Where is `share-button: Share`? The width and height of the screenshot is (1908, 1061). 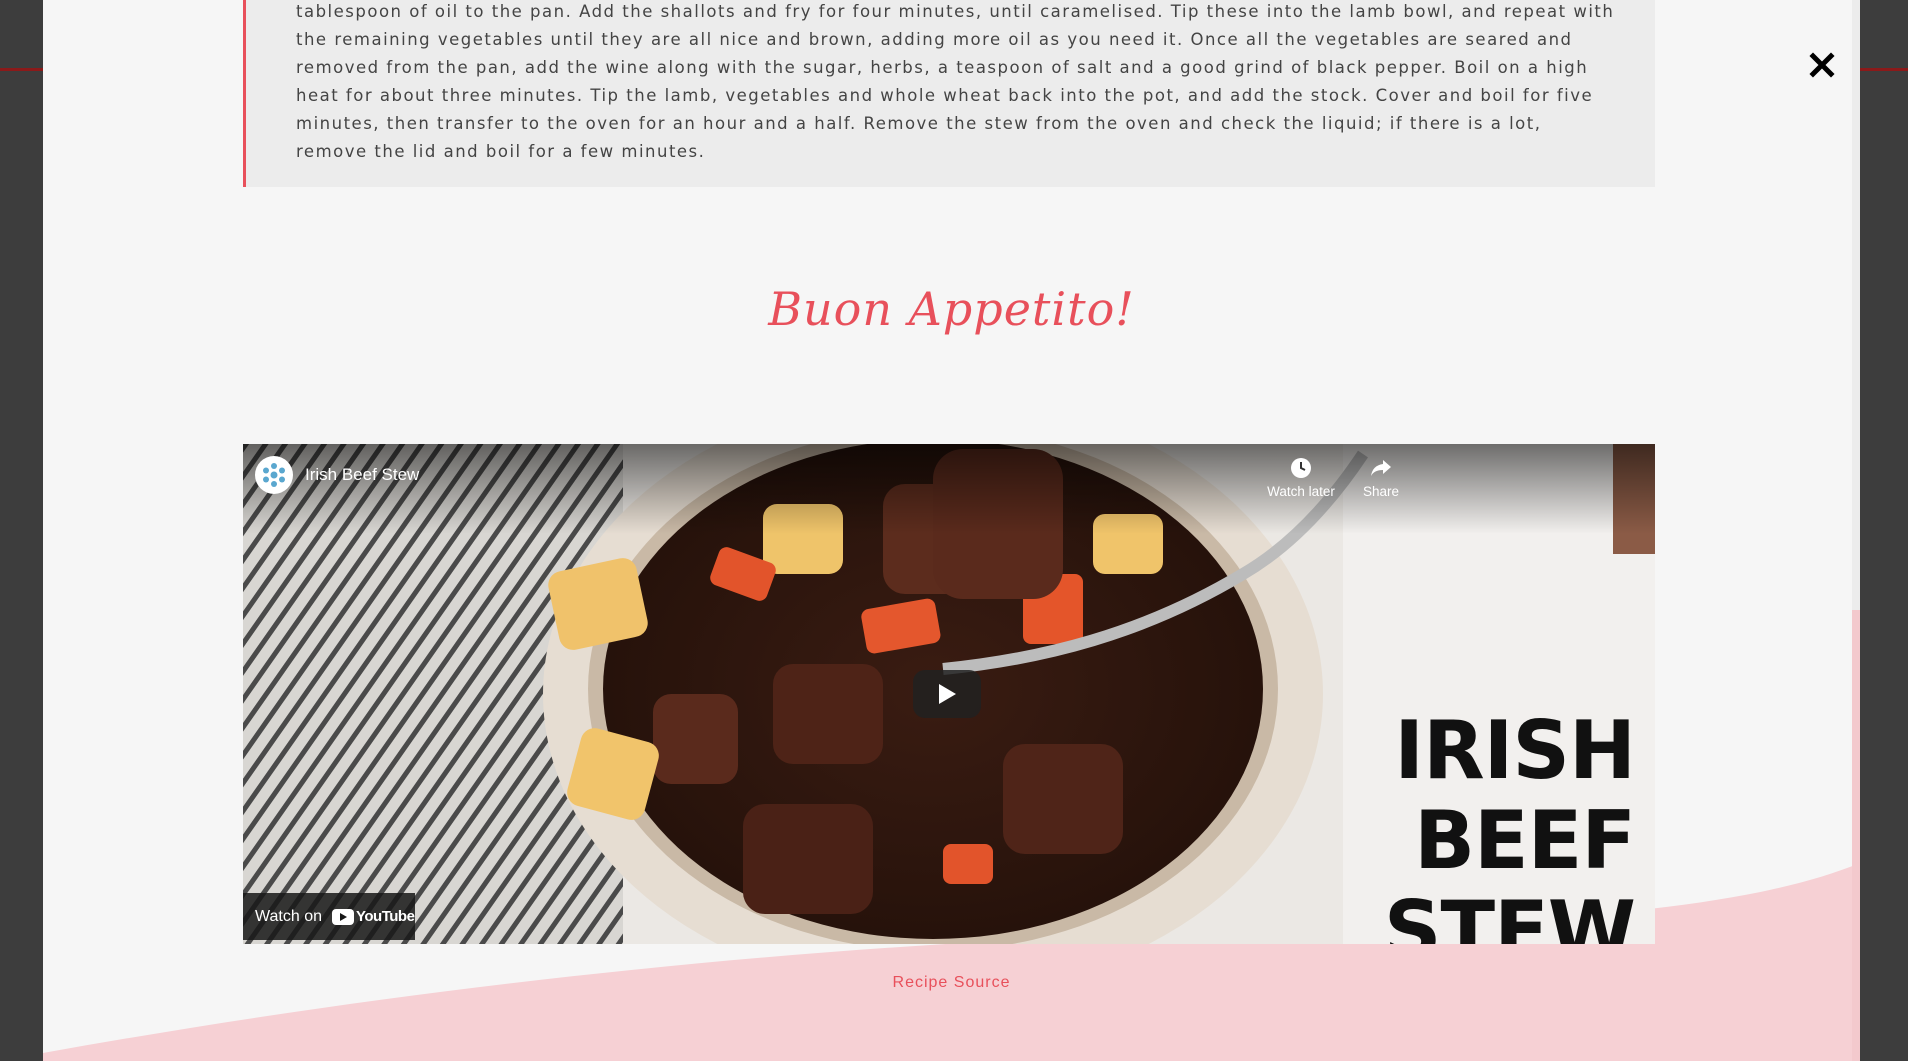
share-button: Share is located at coordinates (1381, 477).